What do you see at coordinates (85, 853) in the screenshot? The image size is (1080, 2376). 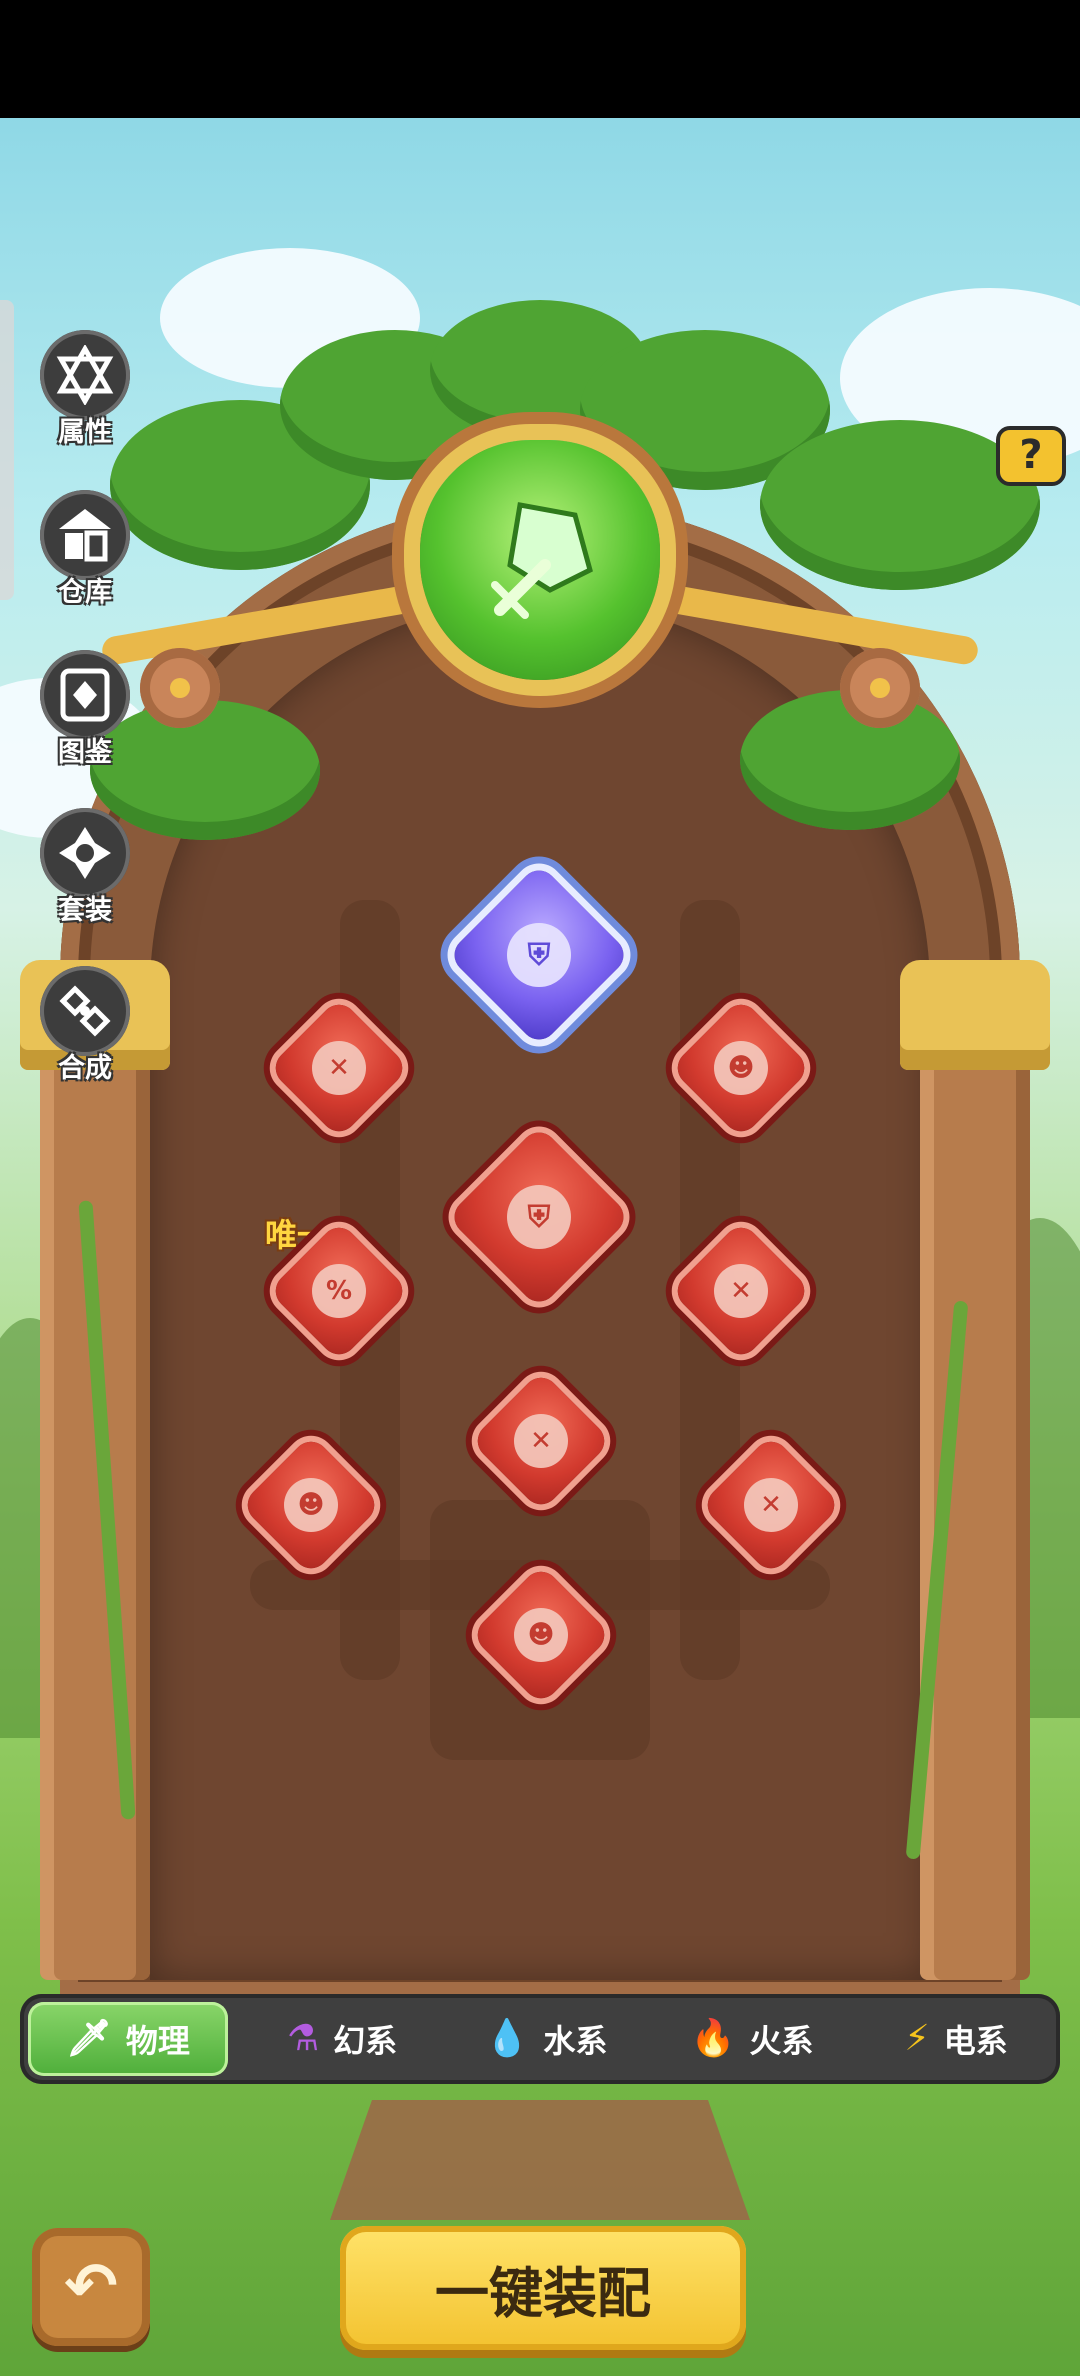 I see `set-icon` at bounding box center [85, 853].